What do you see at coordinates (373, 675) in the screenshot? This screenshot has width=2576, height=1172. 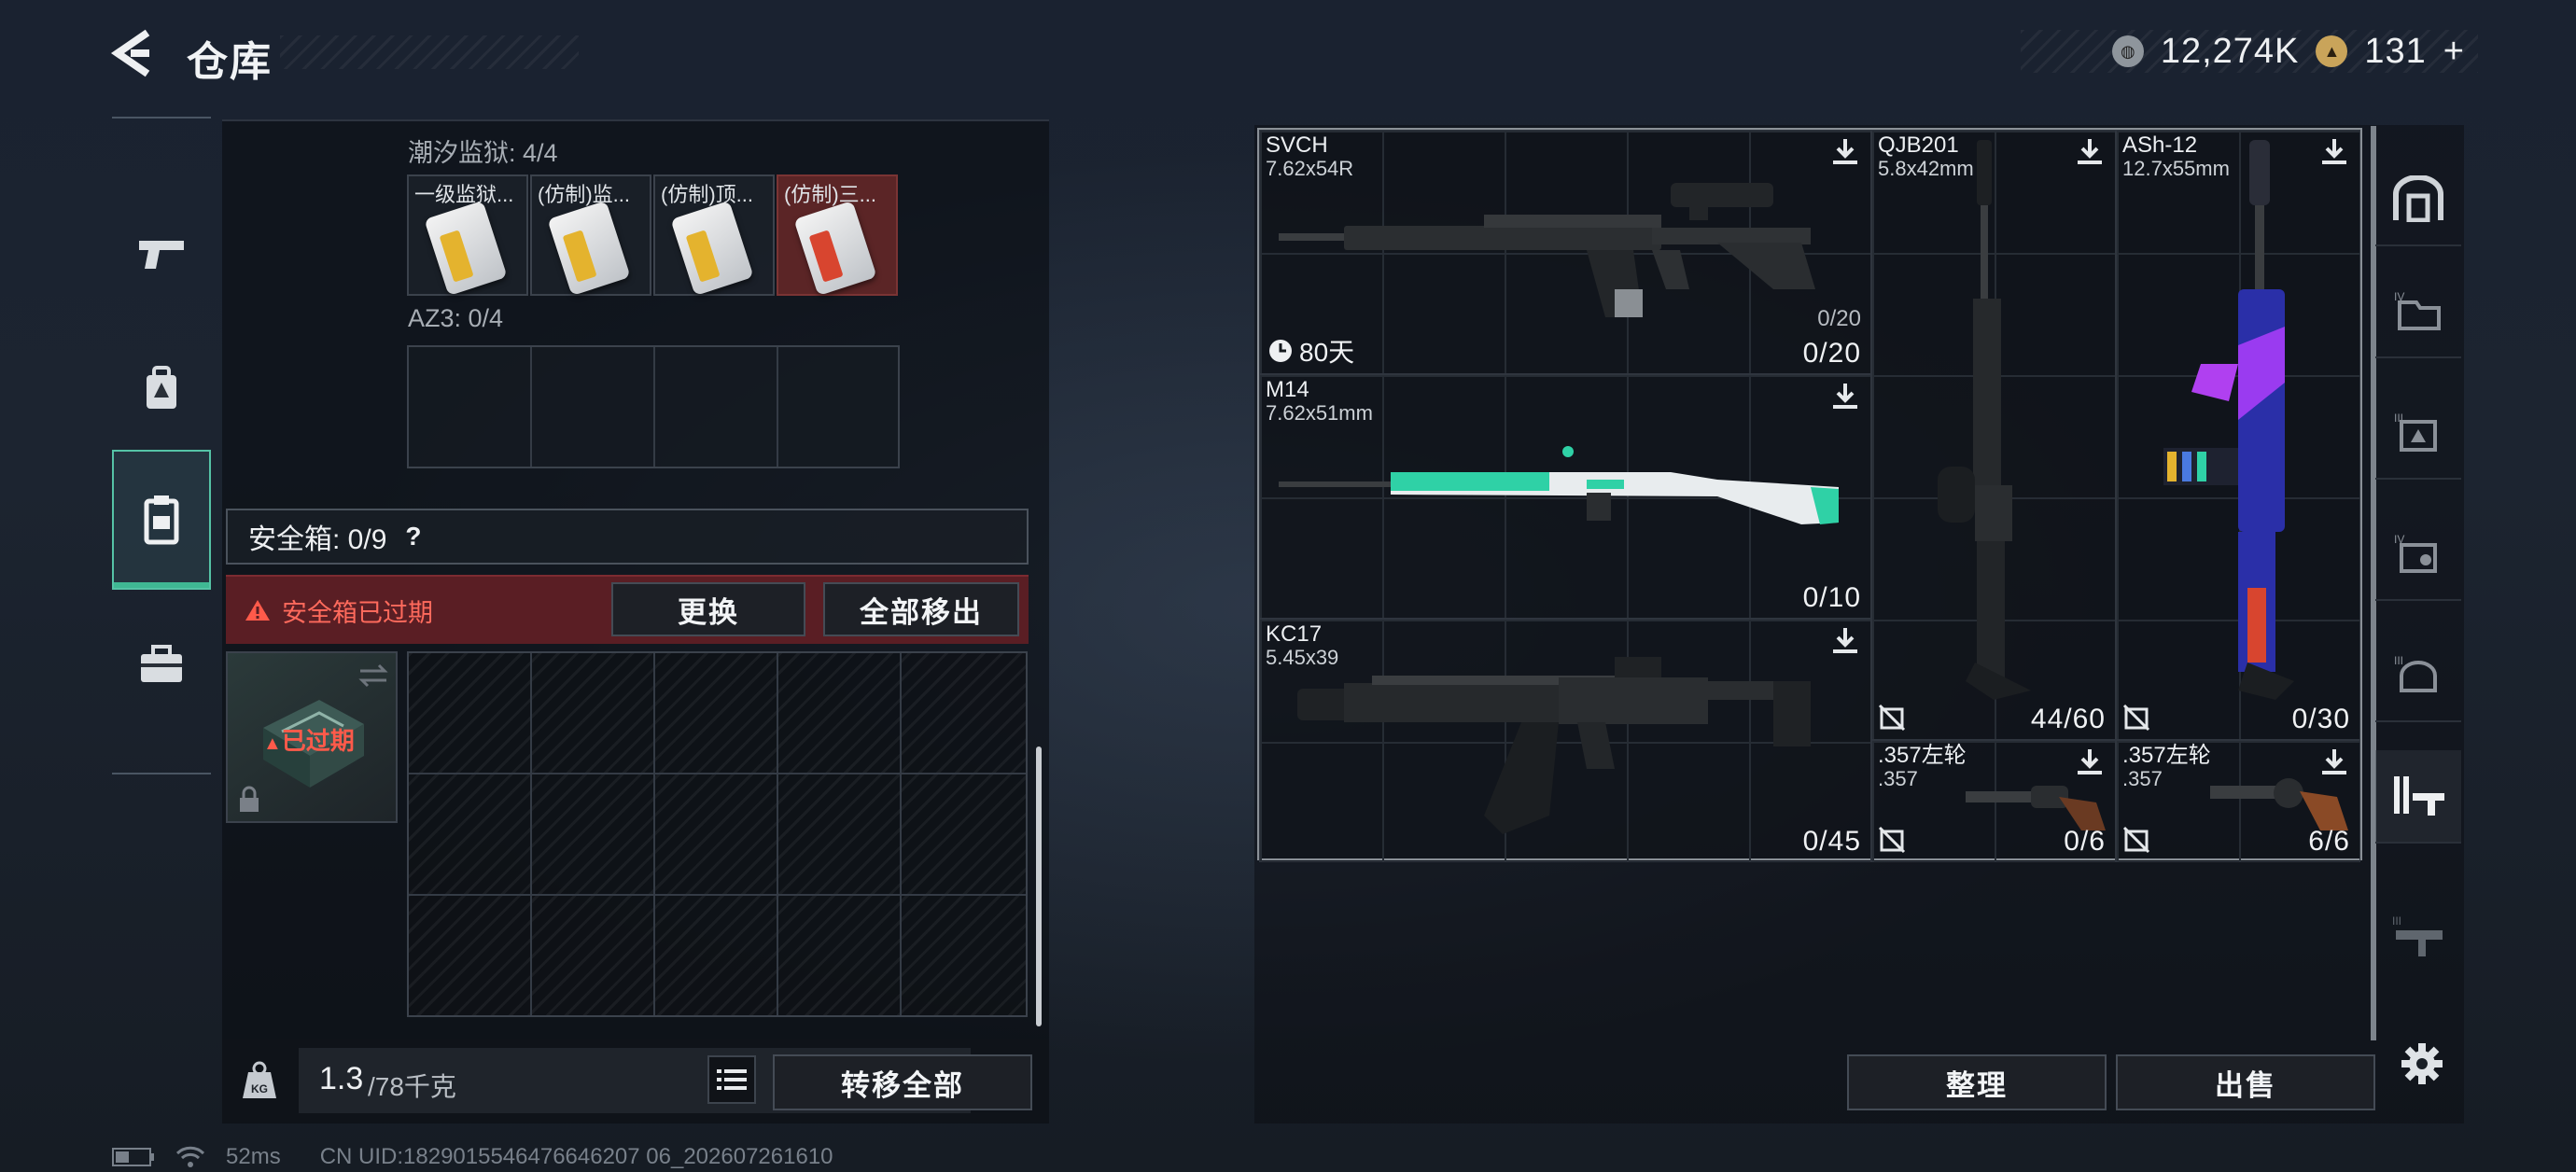 I see `swap-icon` at bounding box center [373, 675].